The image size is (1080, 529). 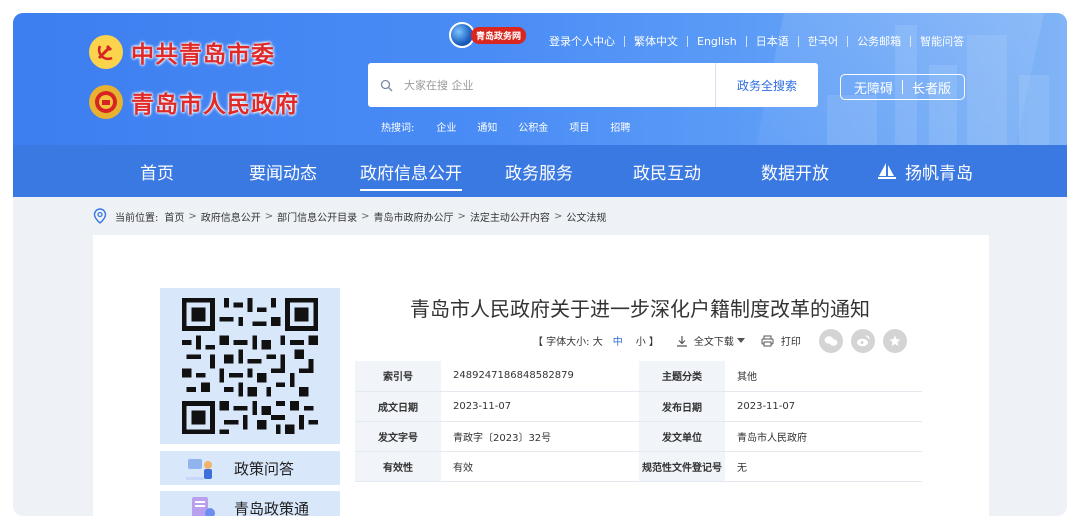 What do you see at coordinates (790, 342) in the screenshot?
I see `print-label: 打印` at bounding box center [790, 342].